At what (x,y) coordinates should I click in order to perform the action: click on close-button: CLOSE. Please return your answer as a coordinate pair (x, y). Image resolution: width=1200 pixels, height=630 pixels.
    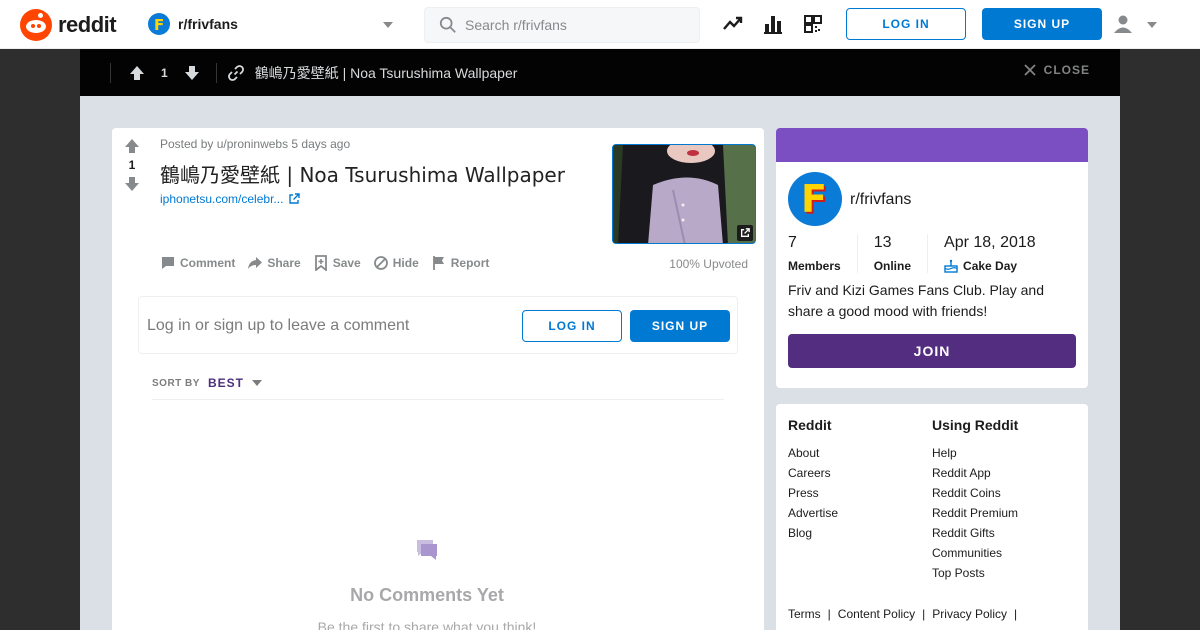
    Looking at the image, I should click on (1057, 70).